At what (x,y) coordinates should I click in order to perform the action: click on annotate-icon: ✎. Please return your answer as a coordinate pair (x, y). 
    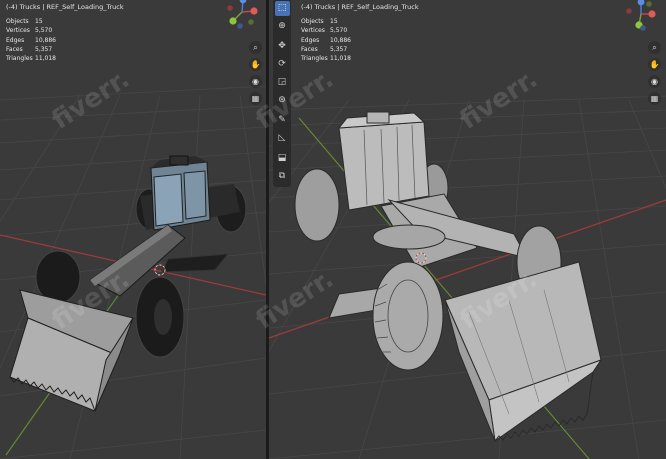
    Looking at the image, I should click on (282, 120).